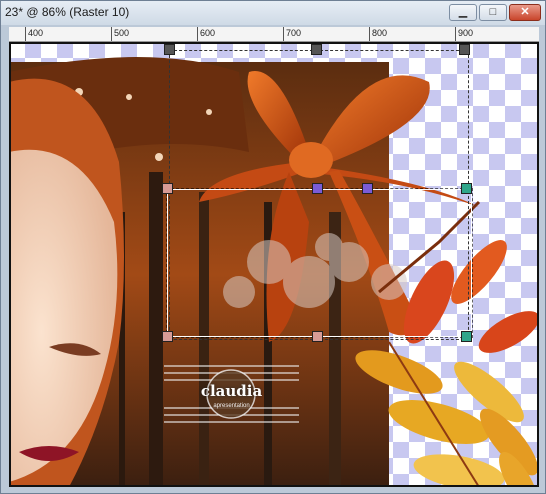 The image size is (546, 494). I want to click on maximize-button: □, so click(493, 12).